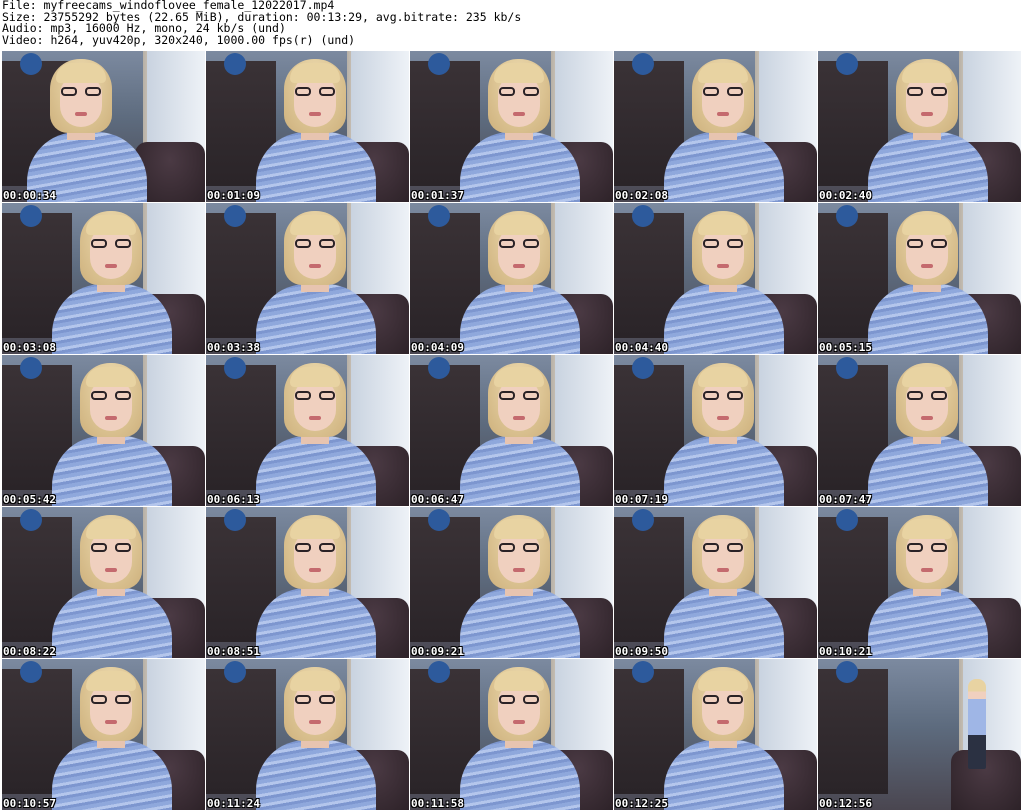 This screenshot has height=811, width=1024. Describe the element at coordinates (437, 195) in the screenshot. I see `thumbnail-timestamp: 00:01:37` at that location.